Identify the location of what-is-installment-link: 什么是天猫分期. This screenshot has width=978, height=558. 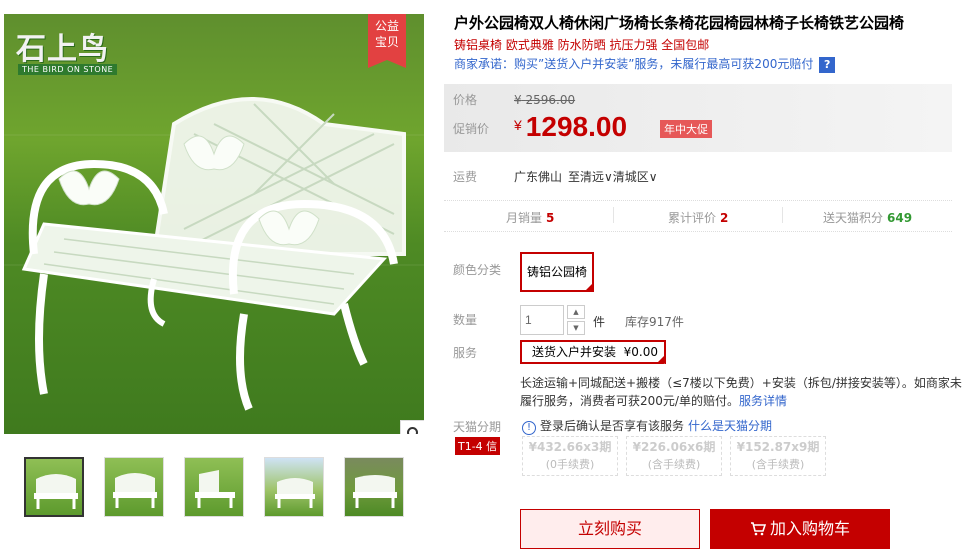
(730, 426).